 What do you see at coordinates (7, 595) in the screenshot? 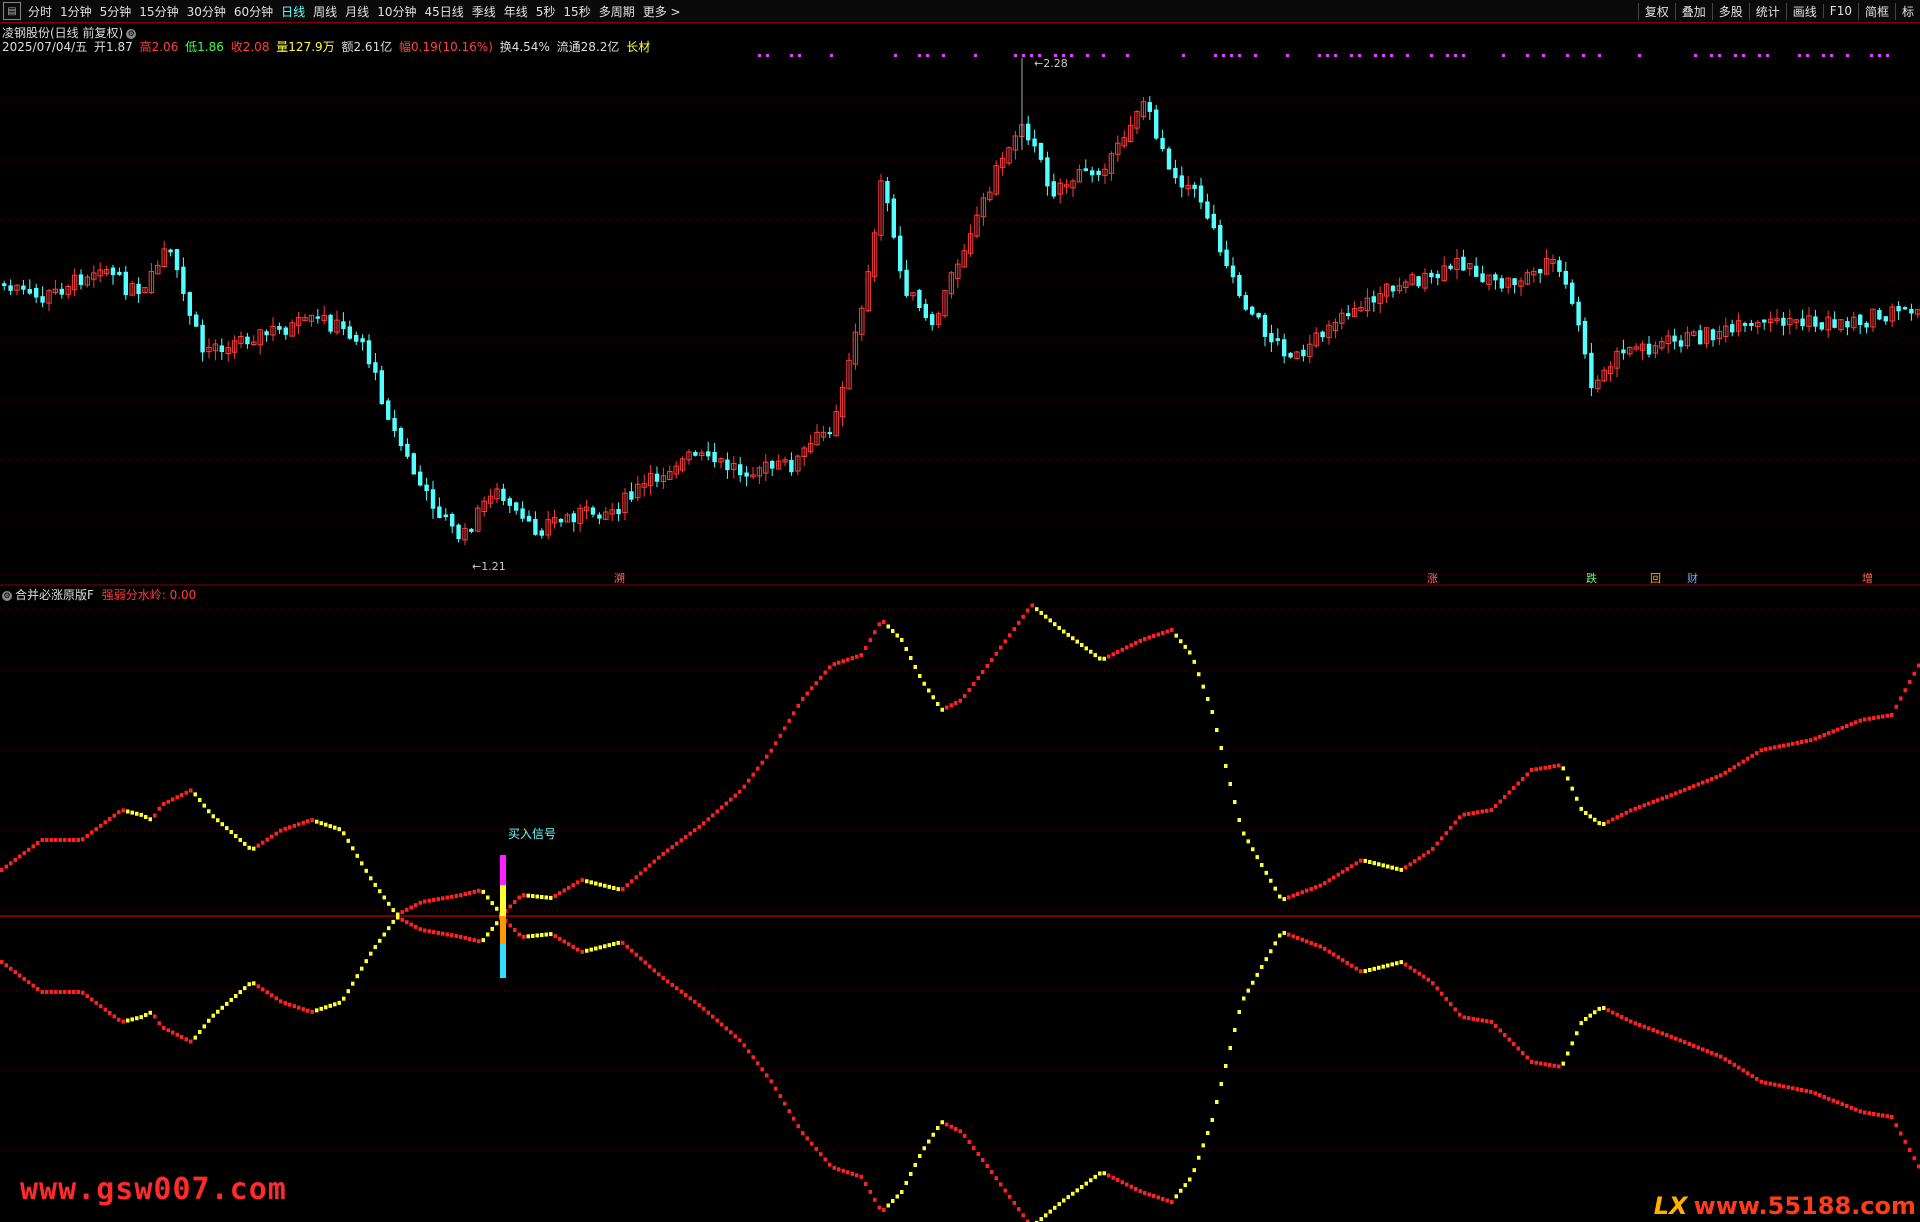
I see `indicator-settings-icon: ⚙` at bounding box center [7, 595].